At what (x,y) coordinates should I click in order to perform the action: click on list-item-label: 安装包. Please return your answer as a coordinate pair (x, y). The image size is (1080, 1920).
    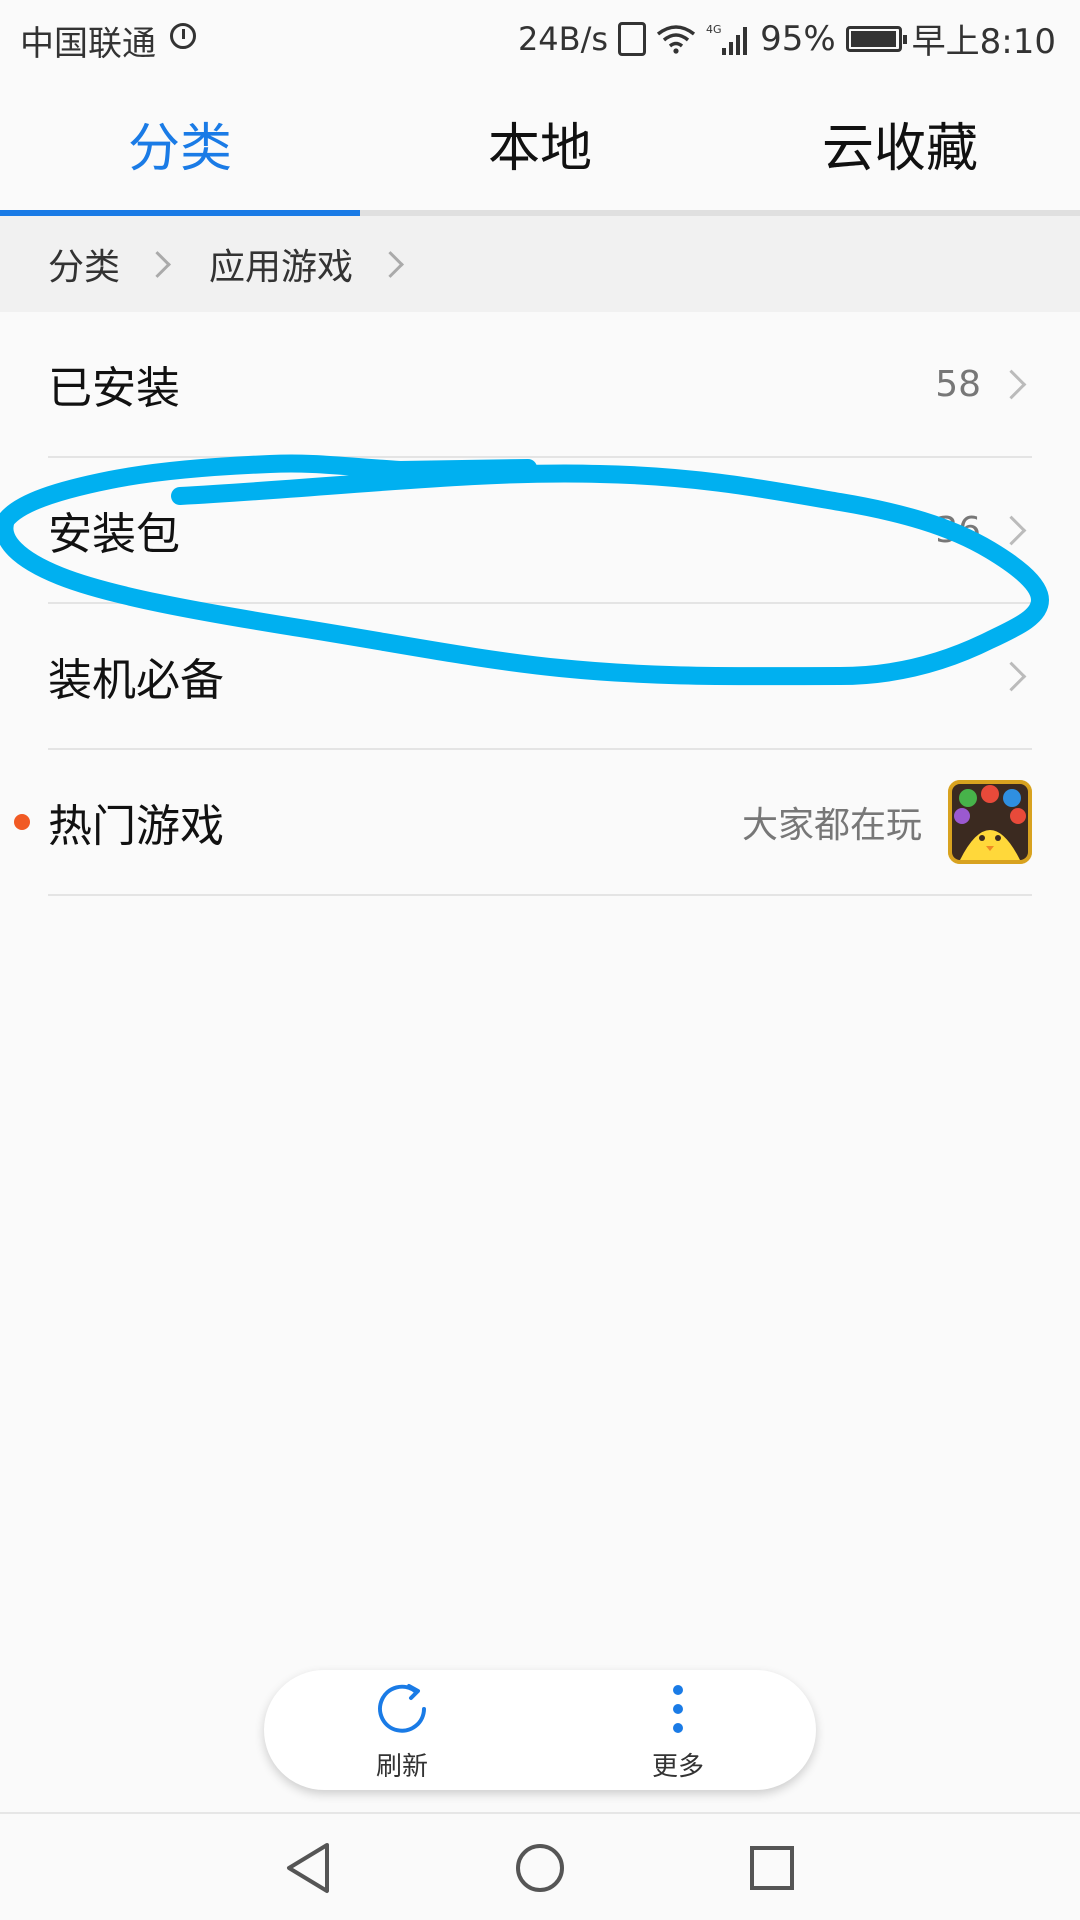
    Looking at the image, I should click on (114, 534).